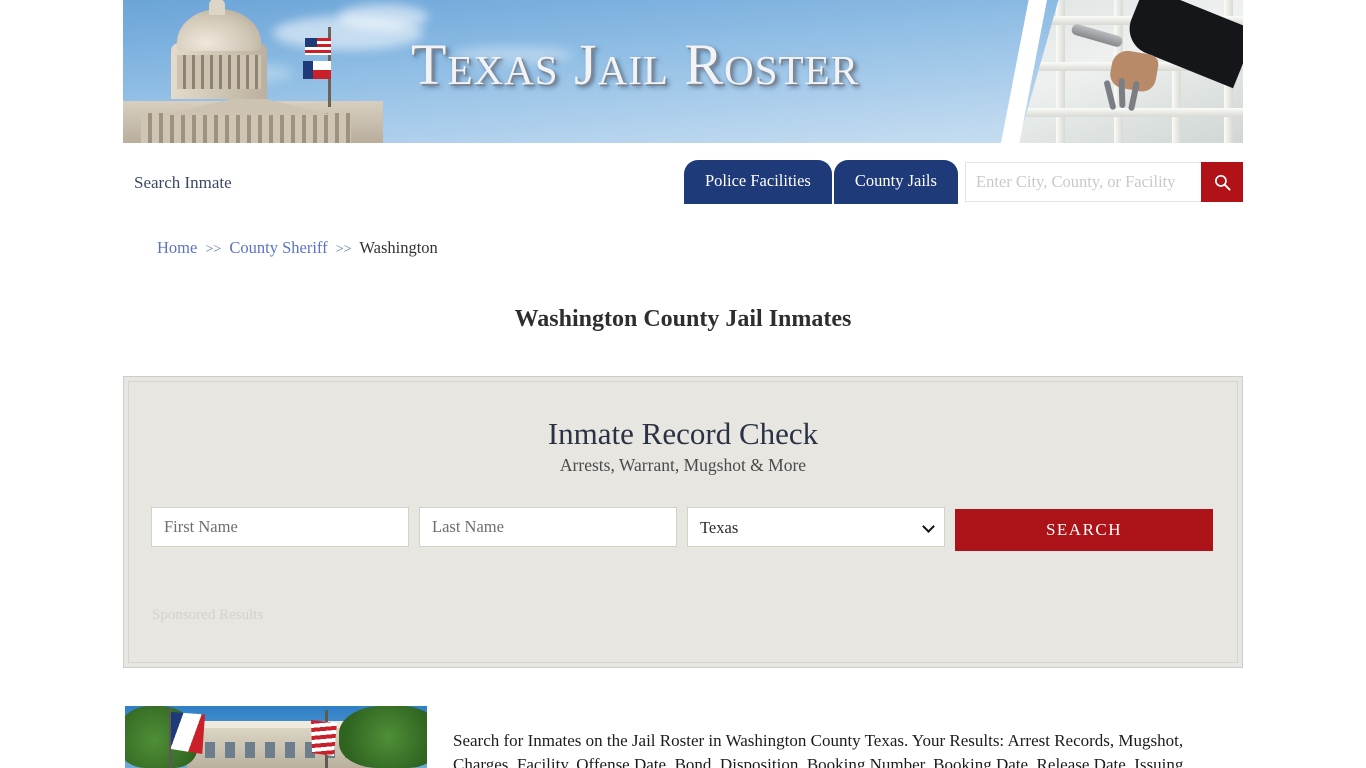 This screenshot has height=768, width=1366. I want to click on page-title: Washington County Jail Inmates, so click(683, 319).